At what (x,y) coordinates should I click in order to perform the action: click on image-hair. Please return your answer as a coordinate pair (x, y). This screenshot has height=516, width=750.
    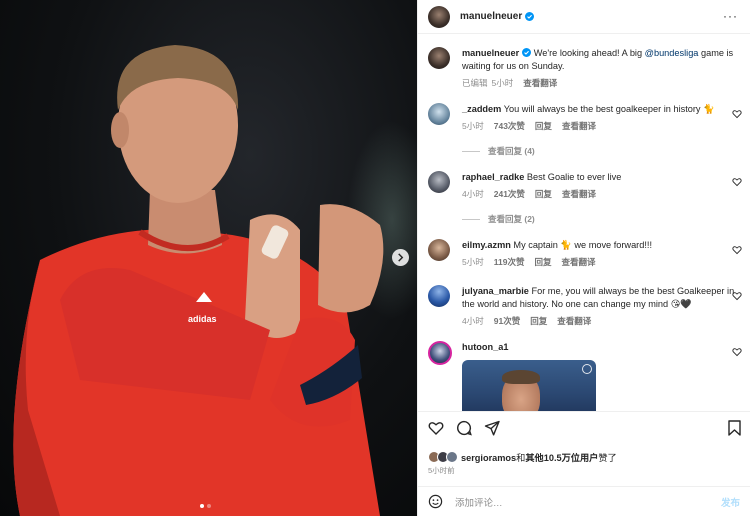
    Looking at the image, I should click on (521, 377).